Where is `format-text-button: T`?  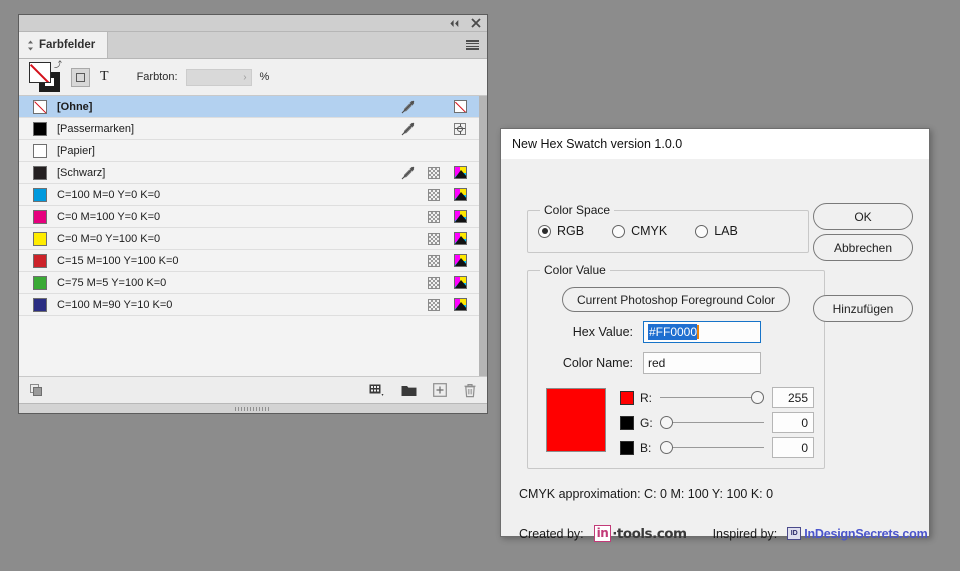 format-text-button: T is located at coordinates (104, 77).